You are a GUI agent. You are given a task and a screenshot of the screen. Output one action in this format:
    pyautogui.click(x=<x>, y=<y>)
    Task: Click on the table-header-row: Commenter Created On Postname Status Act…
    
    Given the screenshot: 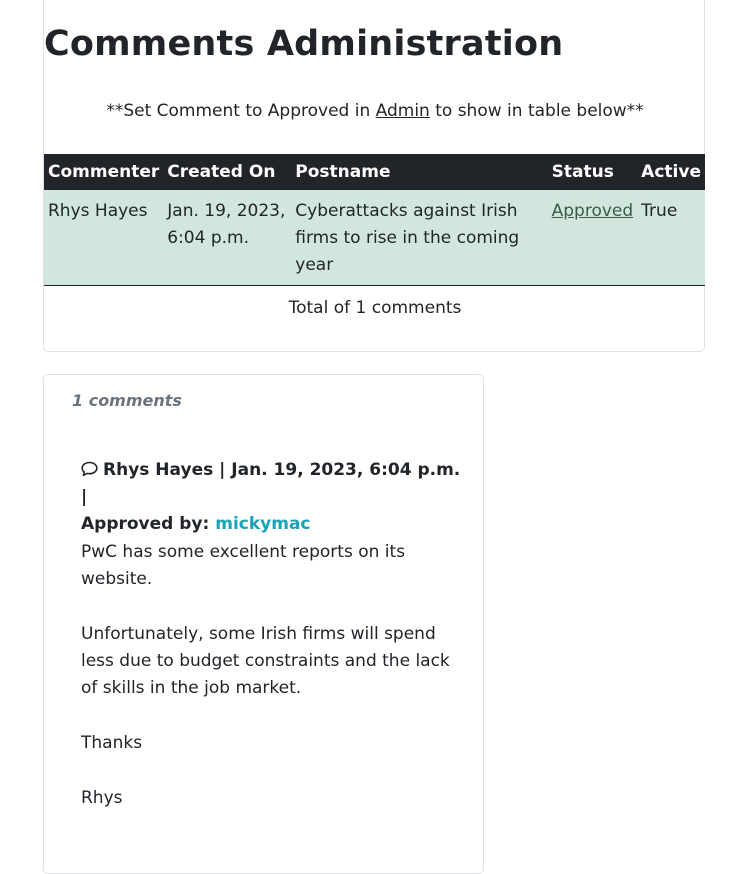 What is the action you would take?
    pyautogui.click(x=374, y=172)
    